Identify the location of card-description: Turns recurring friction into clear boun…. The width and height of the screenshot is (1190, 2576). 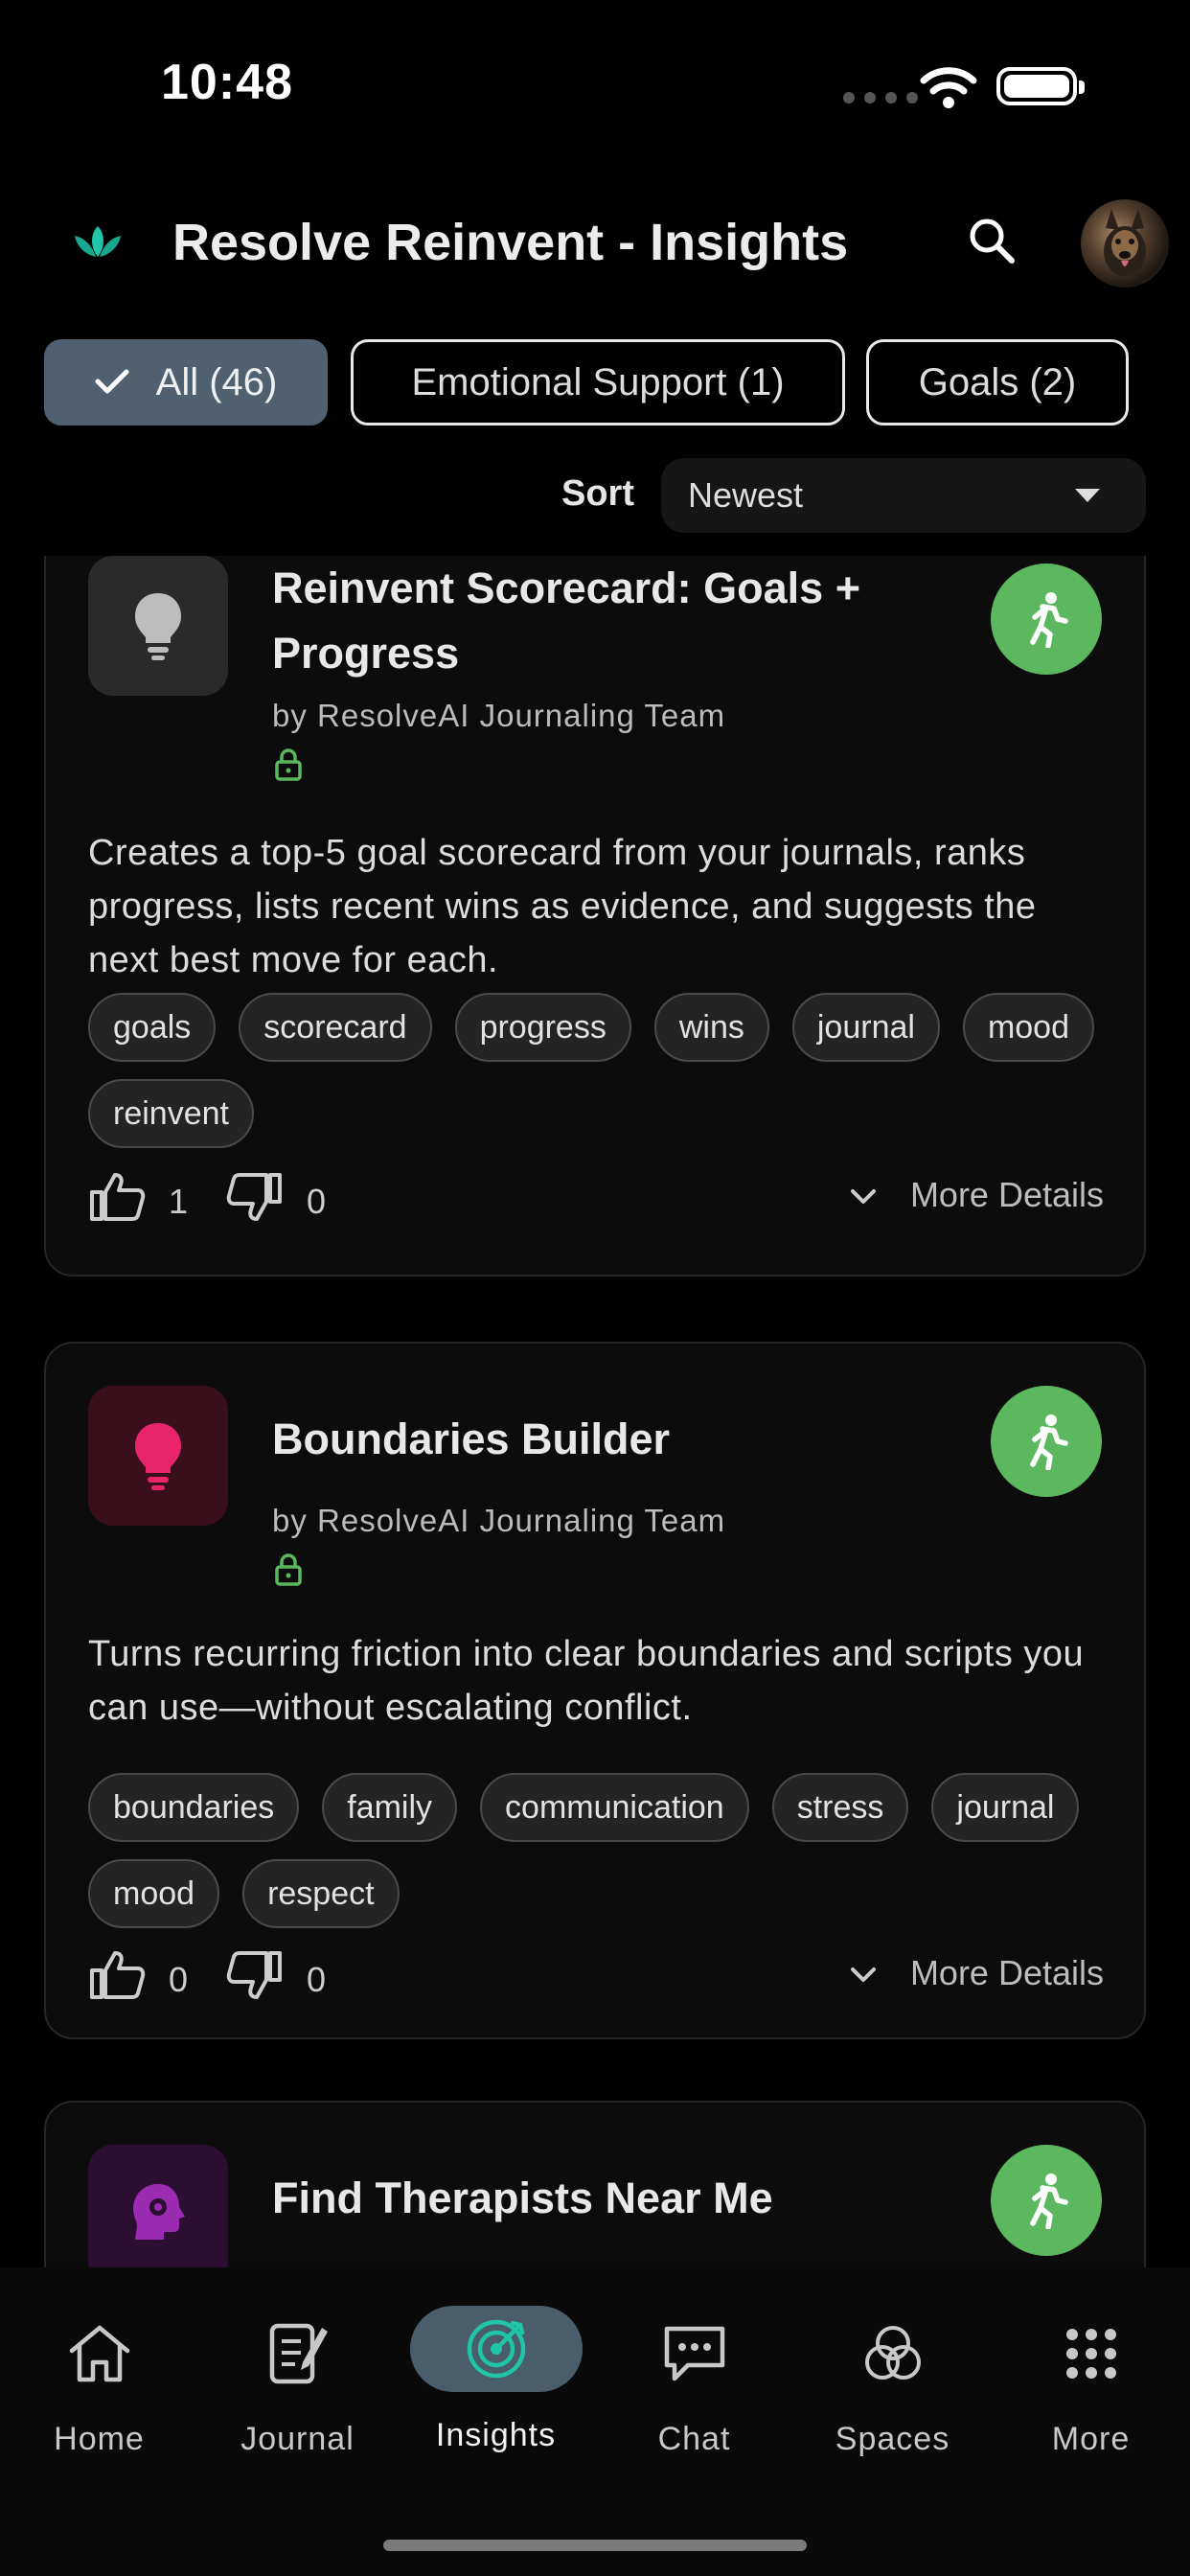
(587, 1681).